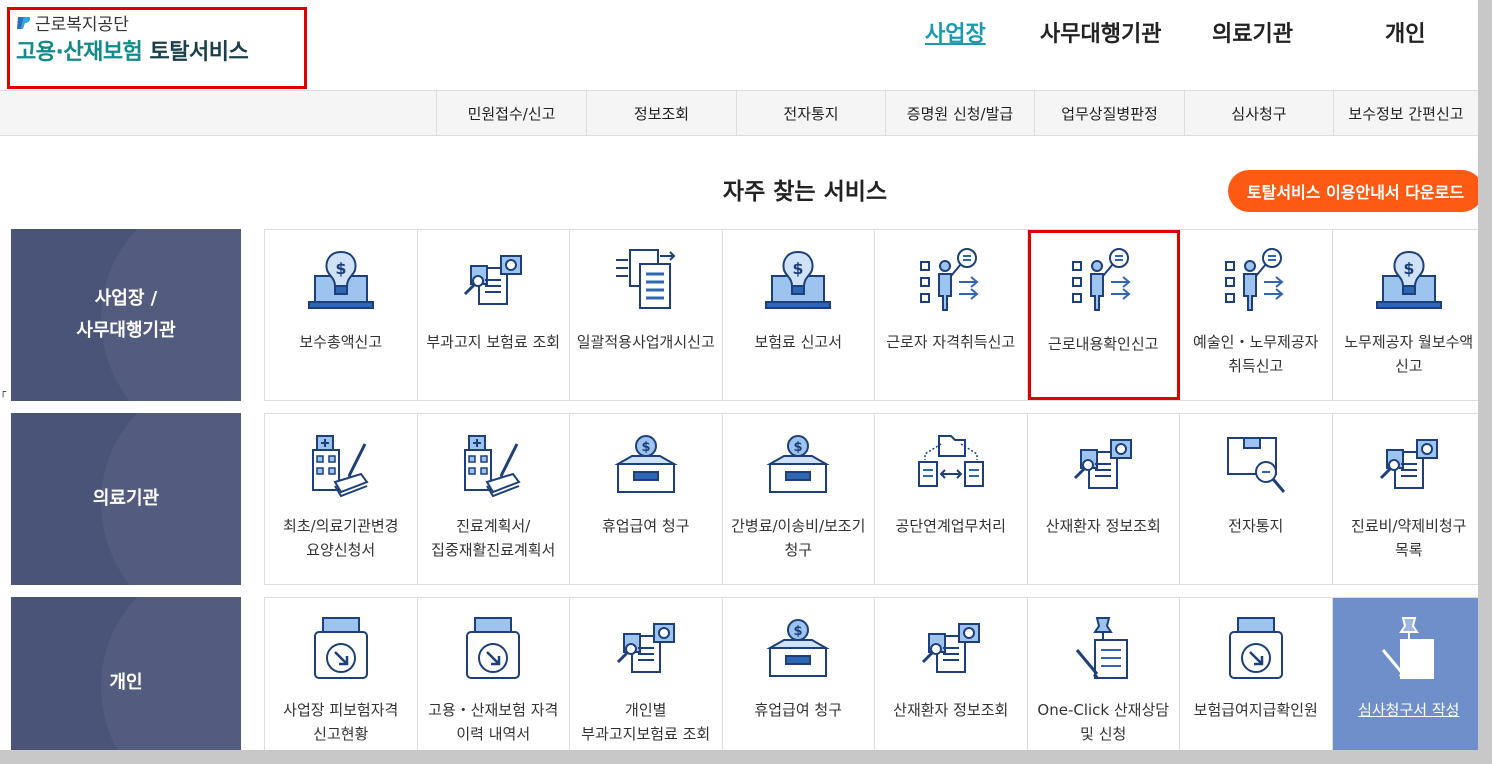  I want to click on sub-nav-item: 전자통지, so click(810, 113).